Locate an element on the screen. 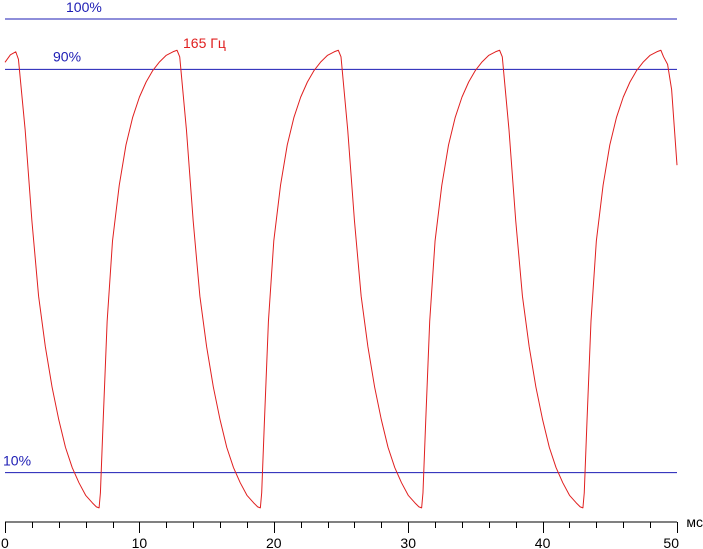 This screenshot has width=703, height=549. x-axis: 0 10 20 30 40 50 мс is located at coordinates (352, 531).